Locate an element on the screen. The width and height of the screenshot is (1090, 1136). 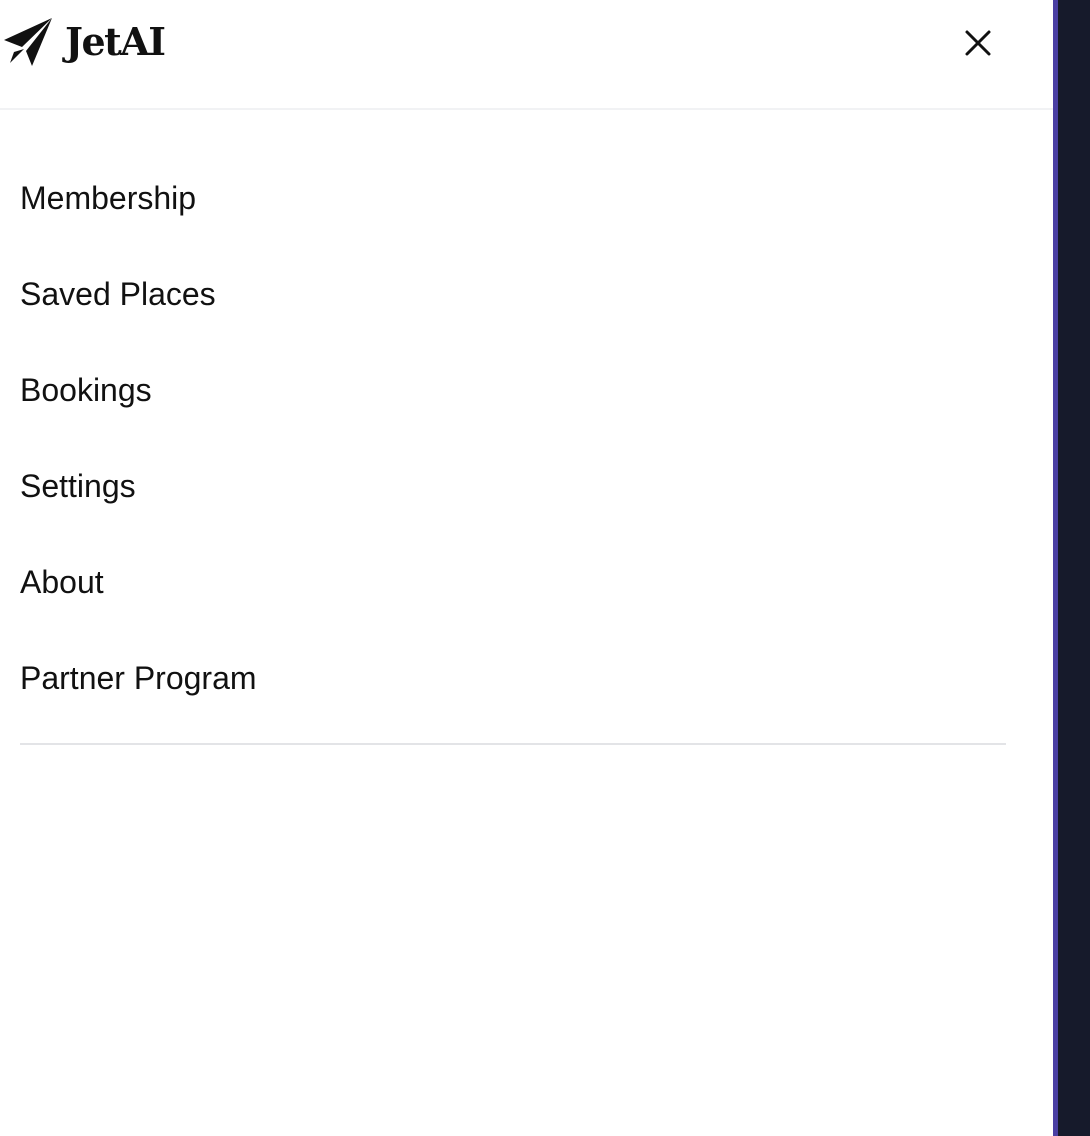
menu-item-membership: Membership is located at coordinates (513, 198).